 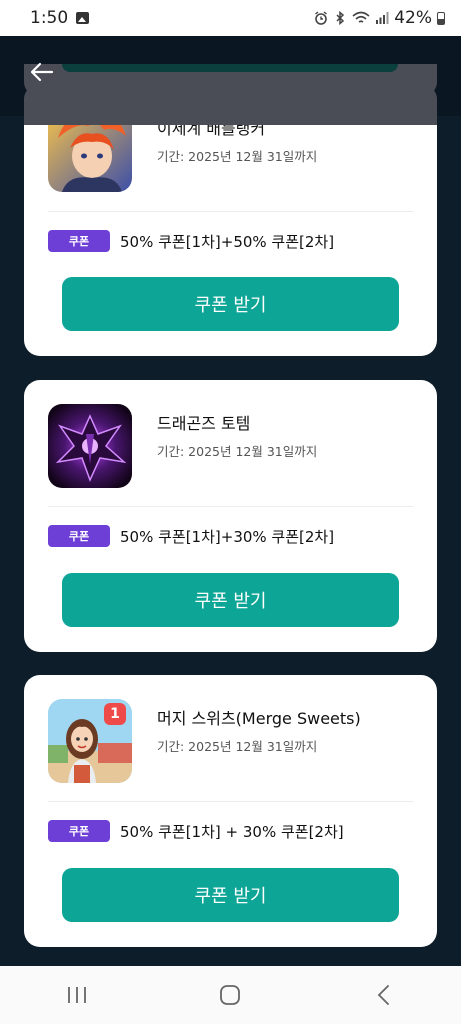 I want to click on dark-dragon-game-icon, so click(x=90, y=446).